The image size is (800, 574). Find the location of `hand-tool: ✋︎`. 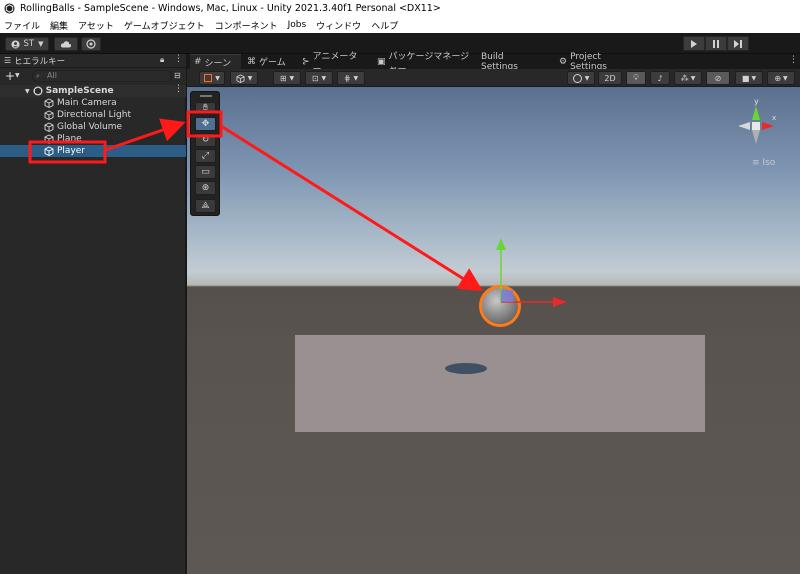

hand-tool: ✋︎ is located at coordinates (205, 108).